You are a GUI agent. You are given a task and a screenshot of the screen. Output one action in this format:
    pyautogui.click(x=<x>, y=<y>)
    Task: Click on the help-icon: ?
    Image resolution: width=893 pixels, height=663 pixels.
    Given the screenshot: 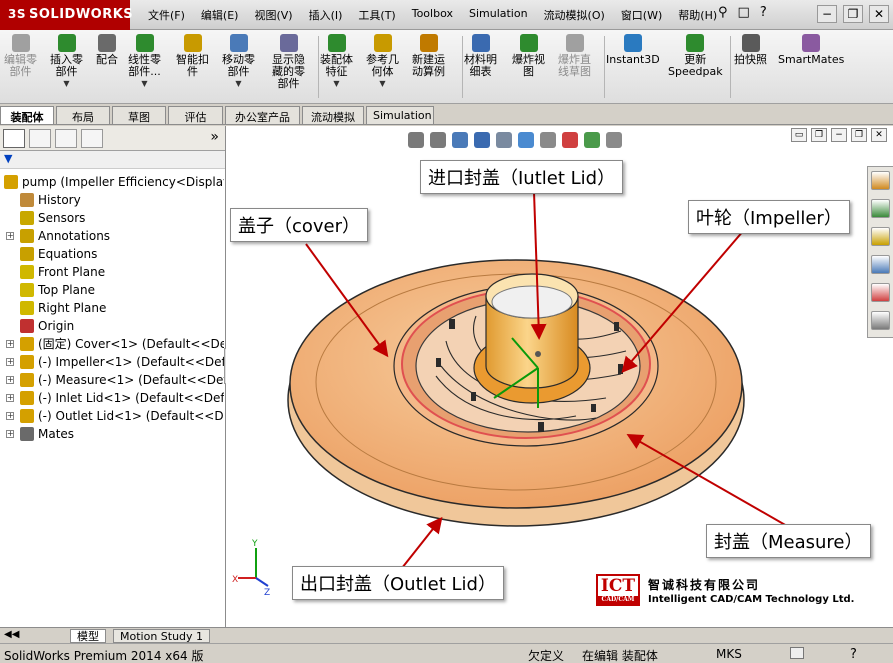 What is the action you would take?
    pyautogui.click(x=763, y=12)
    